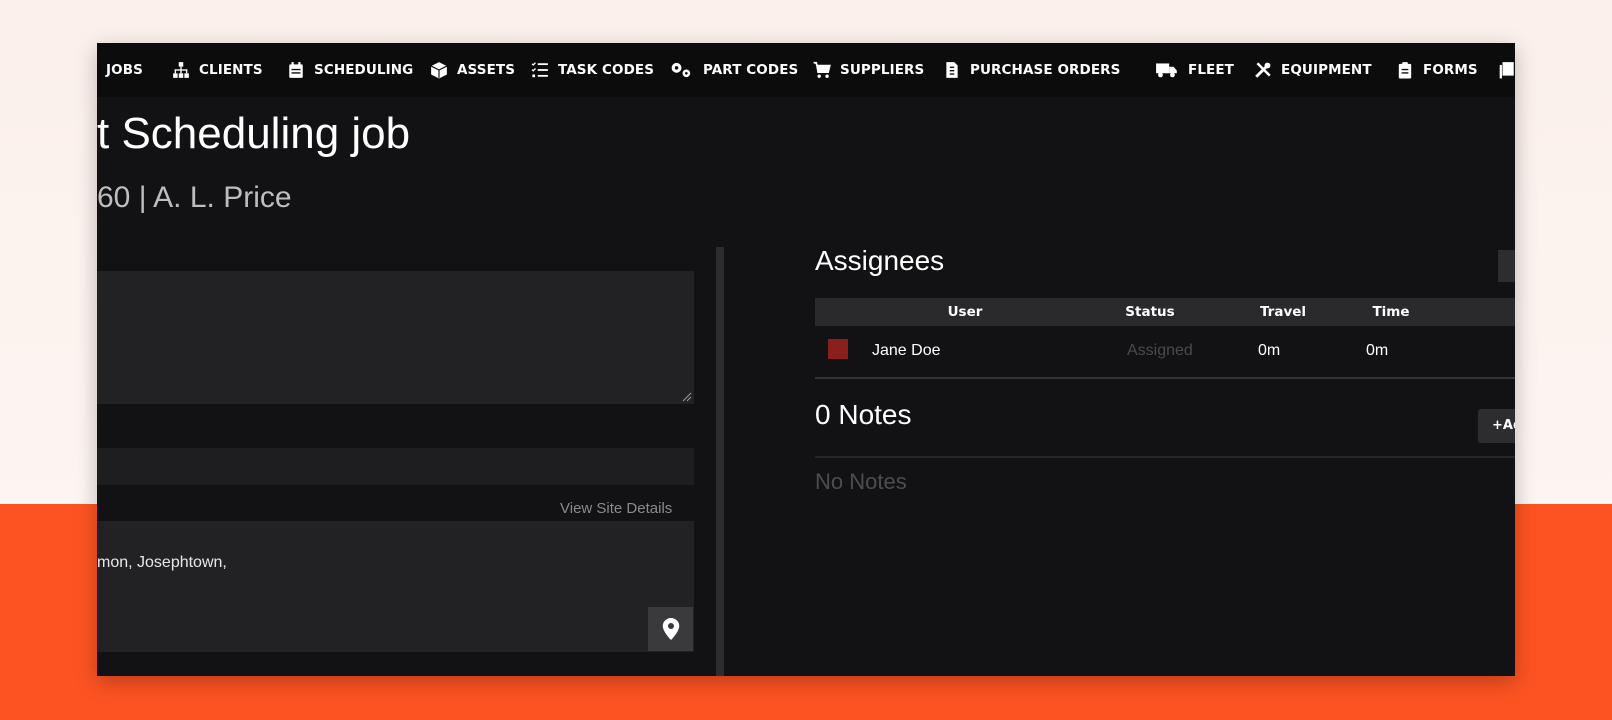 The height and width of the screenshot is (720, 1612). Describe the element at coordinates (1160, 350) in the screenshot. I see `assignee-status: Assigned` at that location.